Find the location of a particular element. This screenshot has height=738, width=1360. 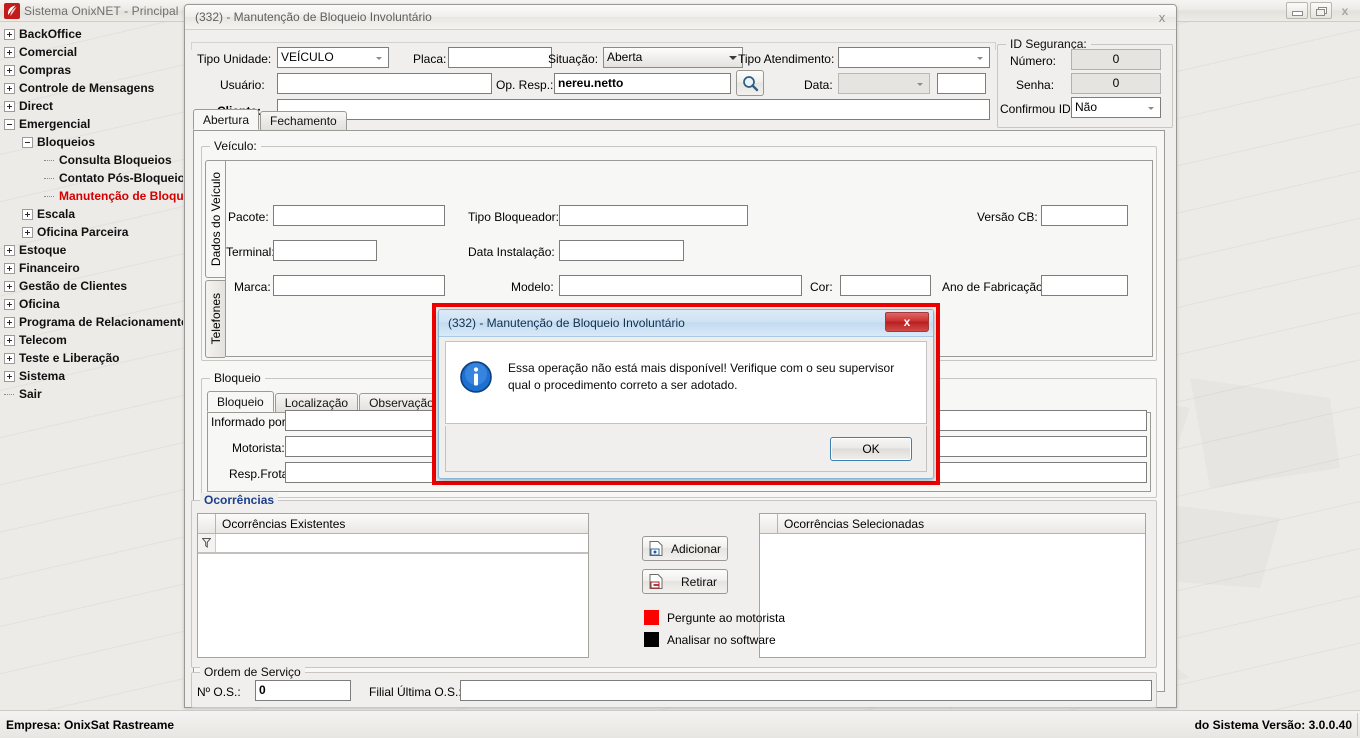

sidebar-item-estoque: Estoque is located at coordinates (91, 250).